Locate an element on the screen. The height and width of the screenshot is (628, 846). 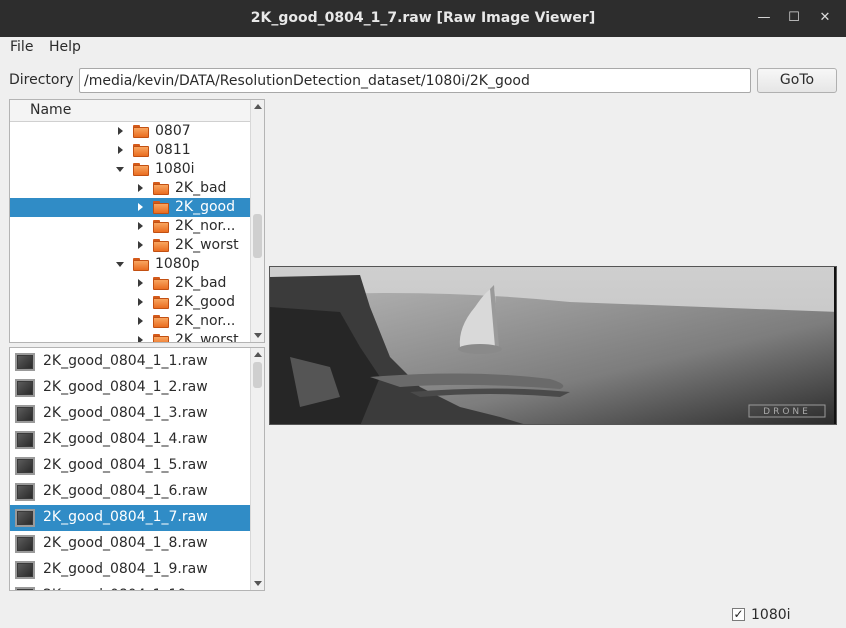
file-list-item: 2K_good_0804_1_6.raw is located at coordinates (130, 492).